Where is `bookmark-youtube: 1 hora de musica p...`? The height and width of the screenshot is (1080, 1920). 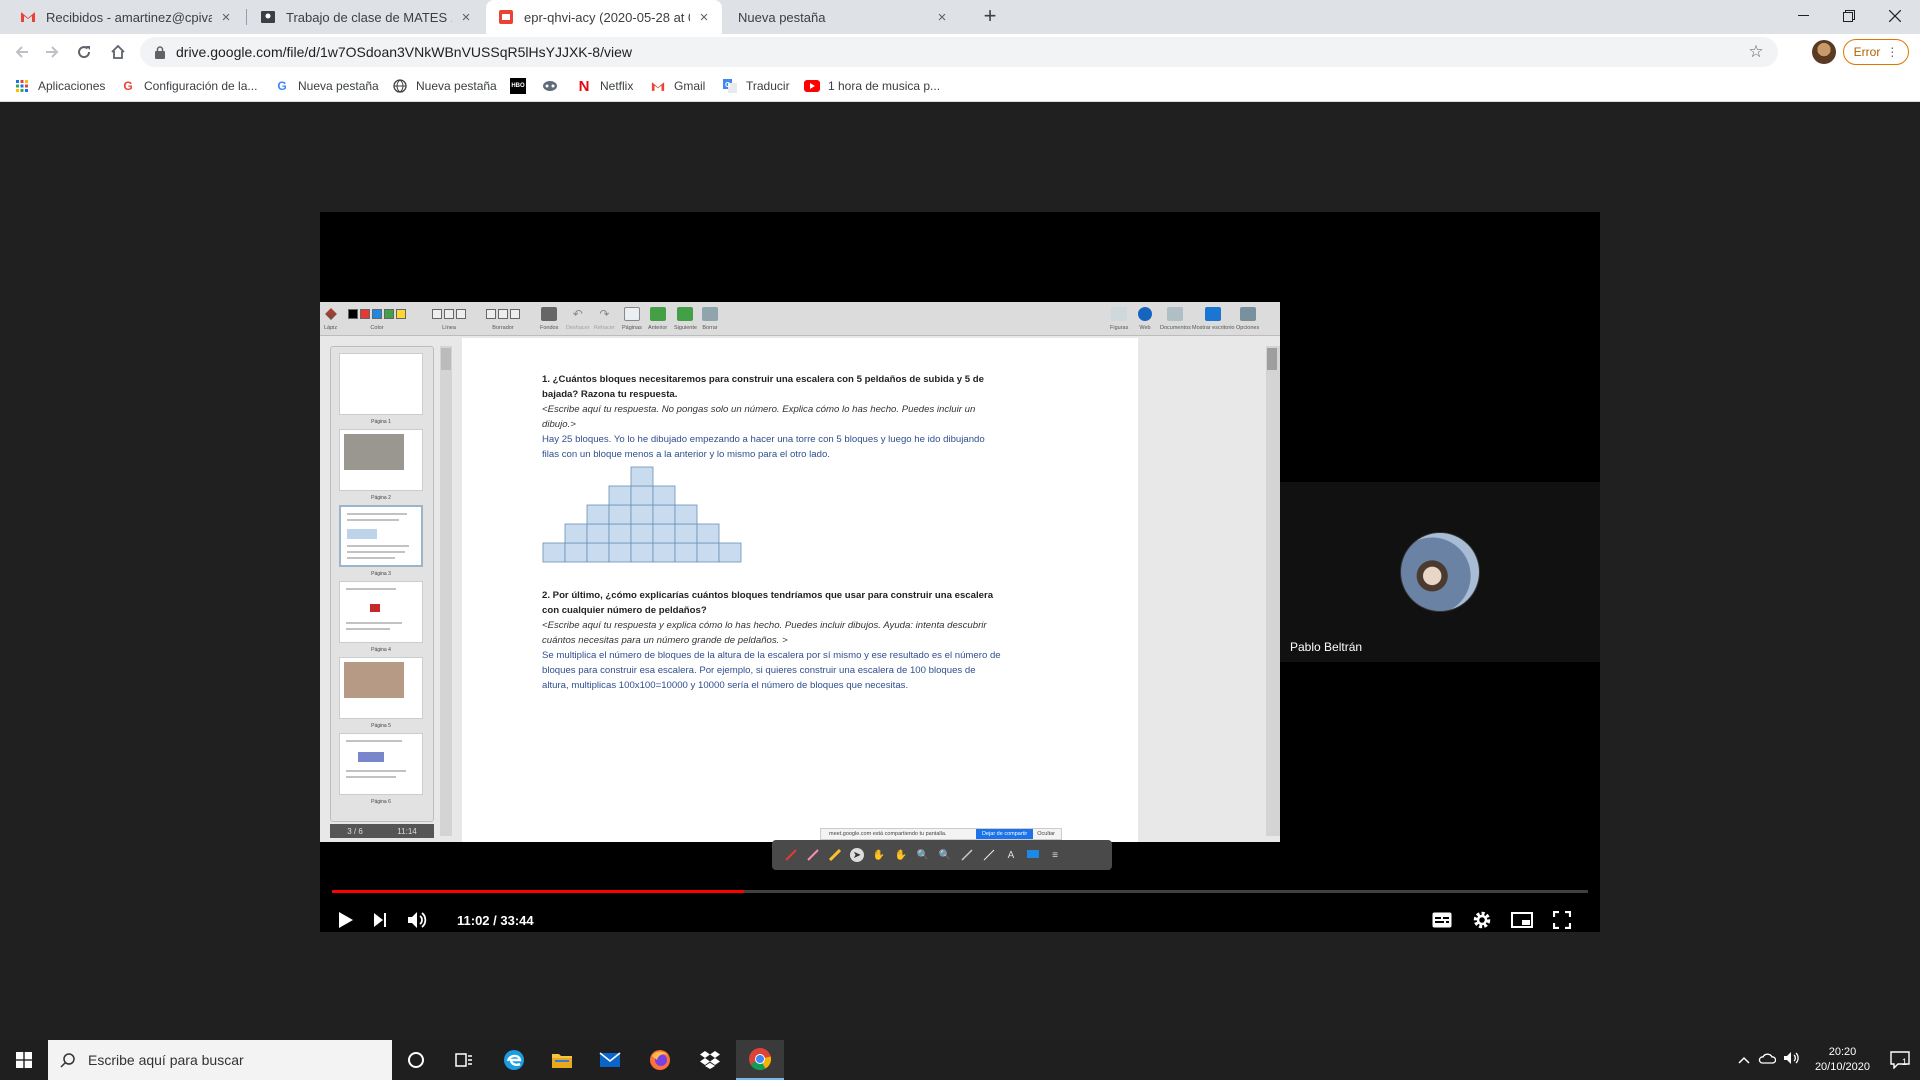 bookmark-youtube: 1 hora de musica p... is located at coordinates (872, 86).